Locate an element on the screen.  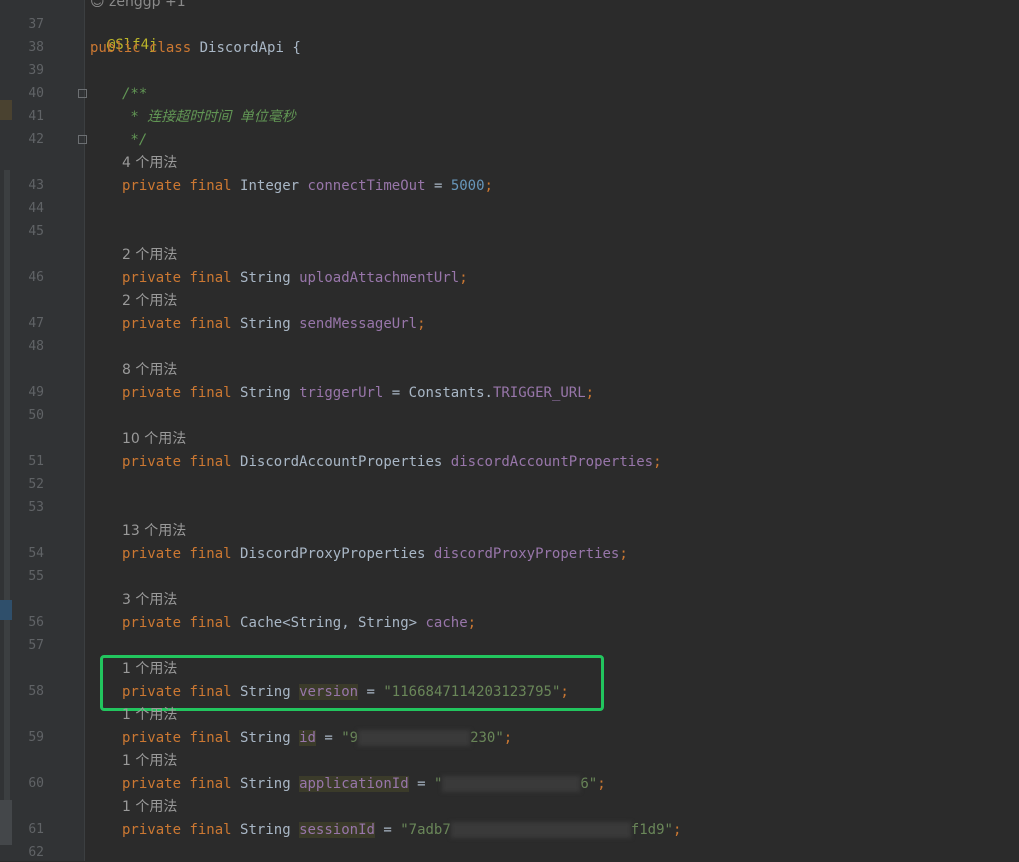
field-type: DiscordAccountProperties is located at coordinates (341, 462).